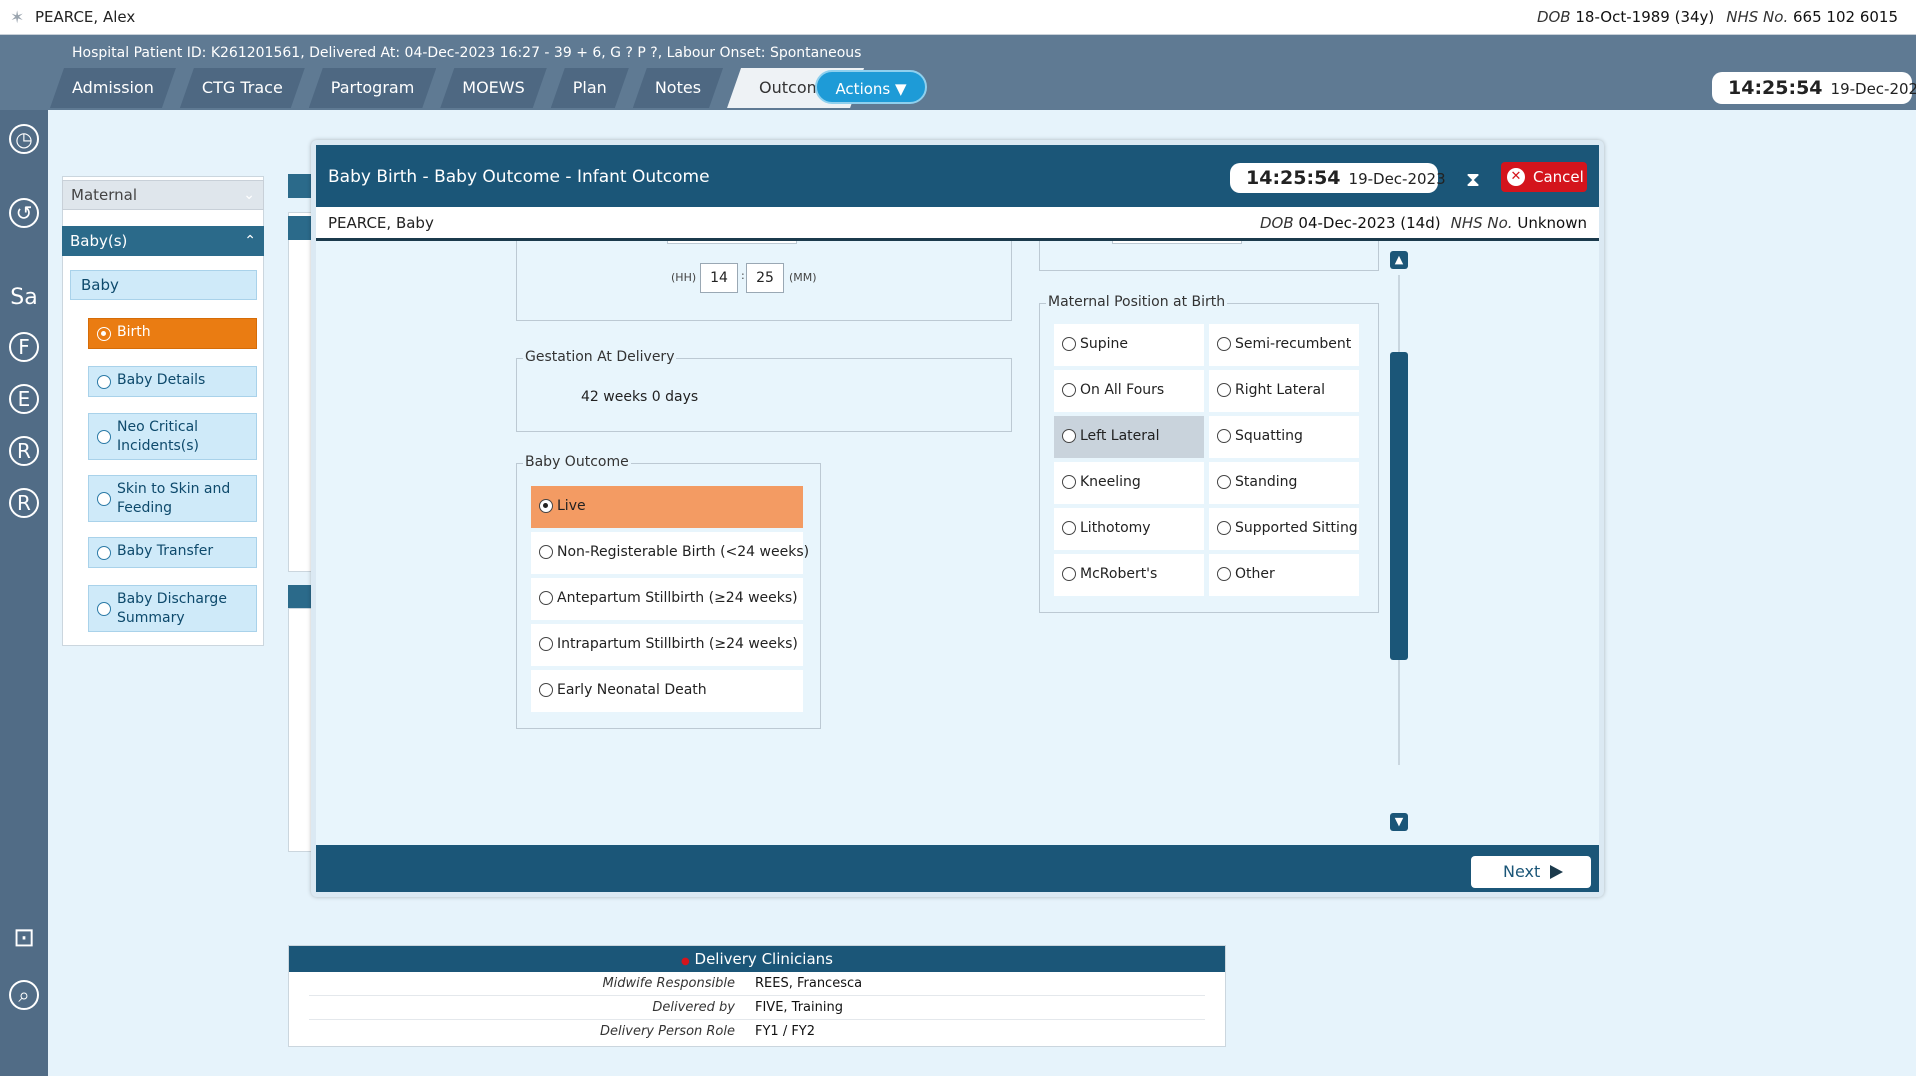 The width and height of the screenshot is (1916, 1076). What do you see at coordinates (1284, 345) in the screenshot?
I see `position-semi-recumbent: Semi-recumbent` at bounding box center [1284, 345].